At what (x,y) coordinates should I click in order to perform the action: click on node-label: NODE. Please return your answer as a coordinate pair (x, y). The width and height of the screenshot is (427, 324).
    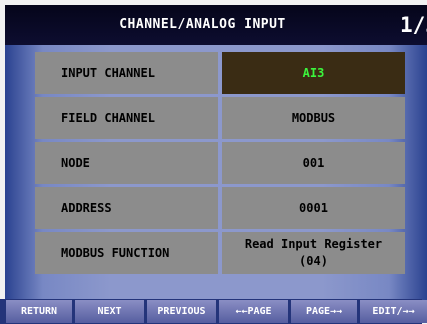
    Looking at the image, I should click on (126, 163).